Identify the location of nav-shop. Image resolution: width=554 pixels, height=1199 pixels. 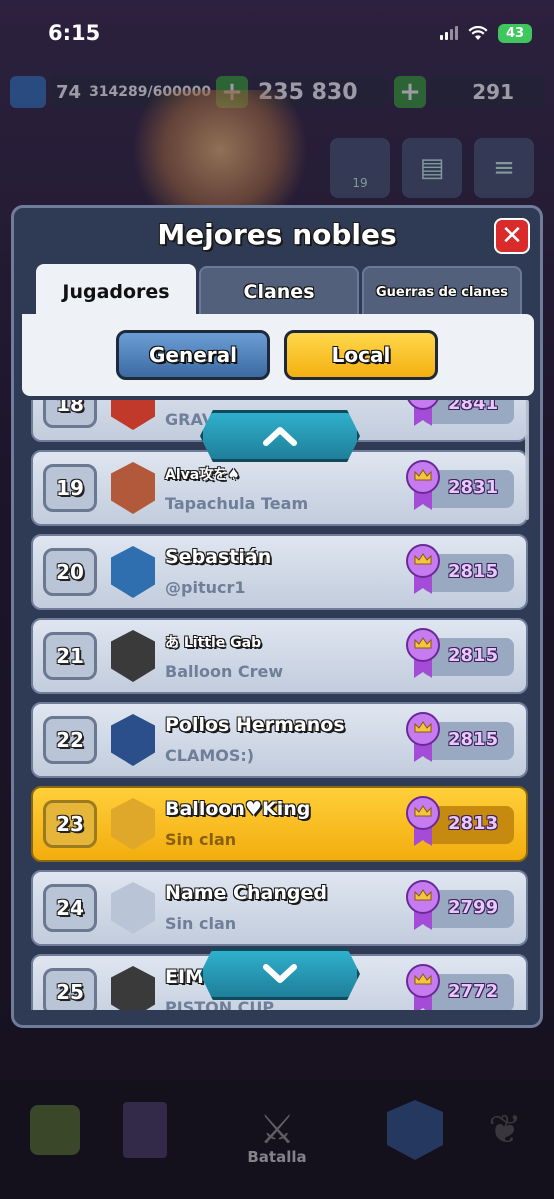
(55, 1130).